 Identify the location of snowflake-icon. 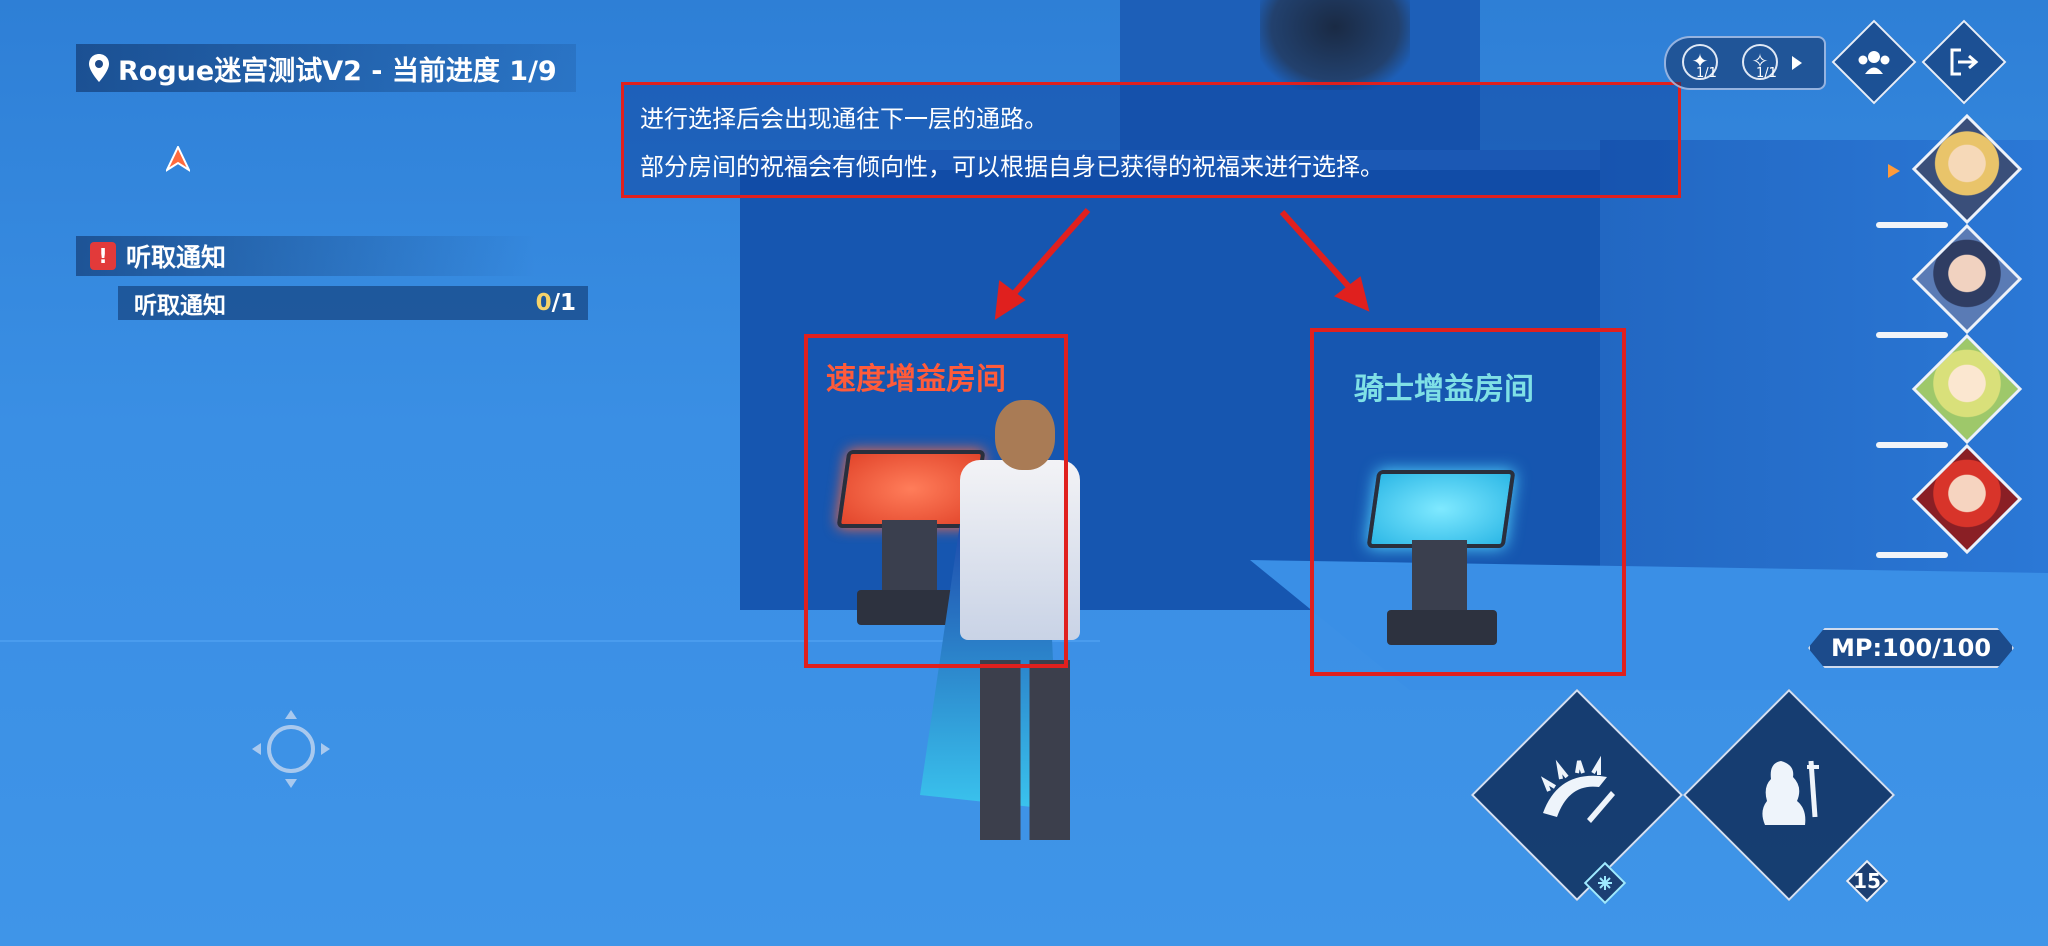
(1605, 883).